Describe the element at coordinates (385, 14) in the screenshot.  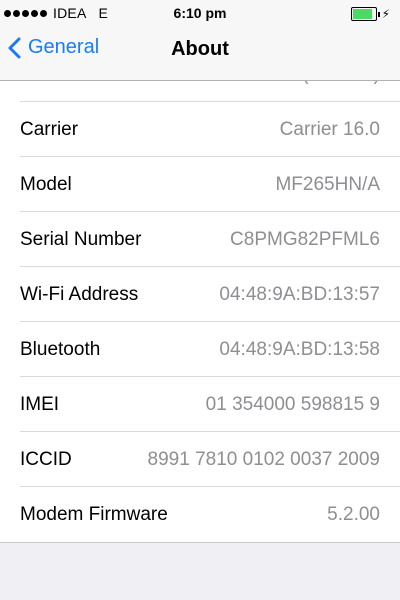
I see `charging-bolt-icon: ⚡` at that location.